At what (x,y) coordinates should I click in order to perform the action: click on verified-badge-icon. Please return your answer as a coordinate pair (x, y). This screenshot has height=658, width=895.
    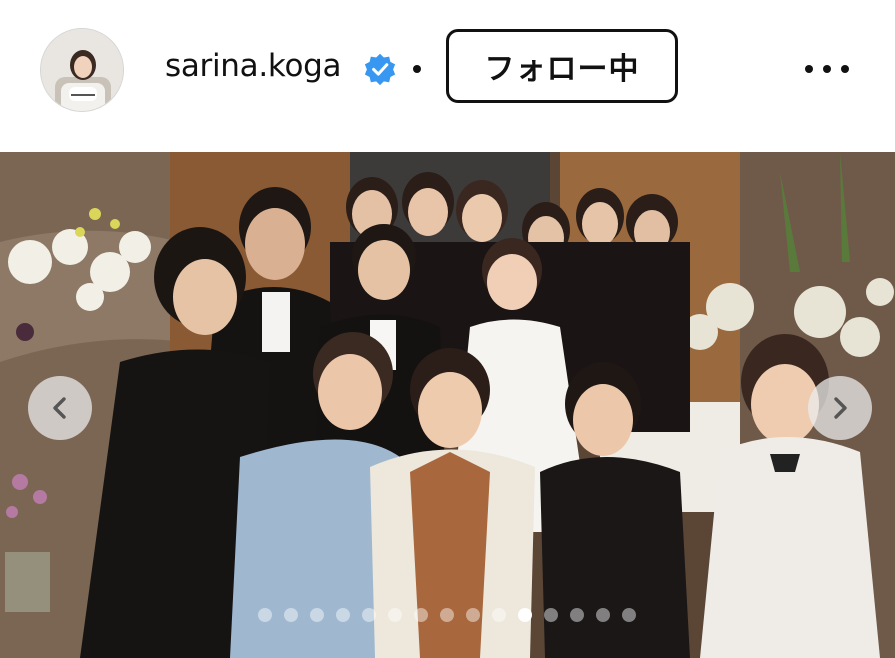
    Looking at the image, I should click on (380, 69).